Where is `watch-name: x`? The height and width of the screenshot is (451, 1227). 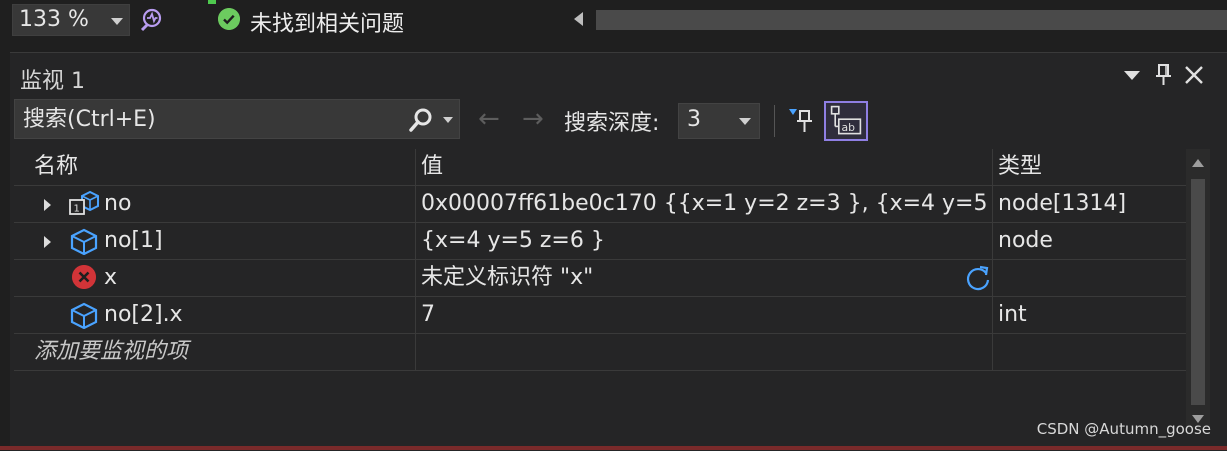
watch-name: x is located at coordinates (110, 278).